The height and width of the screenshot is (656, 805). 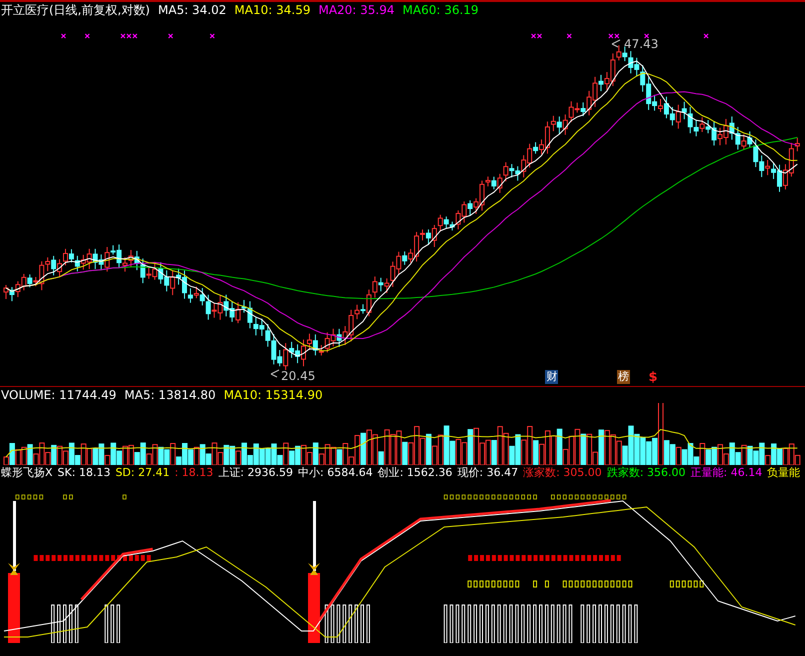 What do you see at coordinates (646, 473) in the screenshot?
I see `indicator-legend: 跌家数: 356.00` at bounding box center [646, 473].